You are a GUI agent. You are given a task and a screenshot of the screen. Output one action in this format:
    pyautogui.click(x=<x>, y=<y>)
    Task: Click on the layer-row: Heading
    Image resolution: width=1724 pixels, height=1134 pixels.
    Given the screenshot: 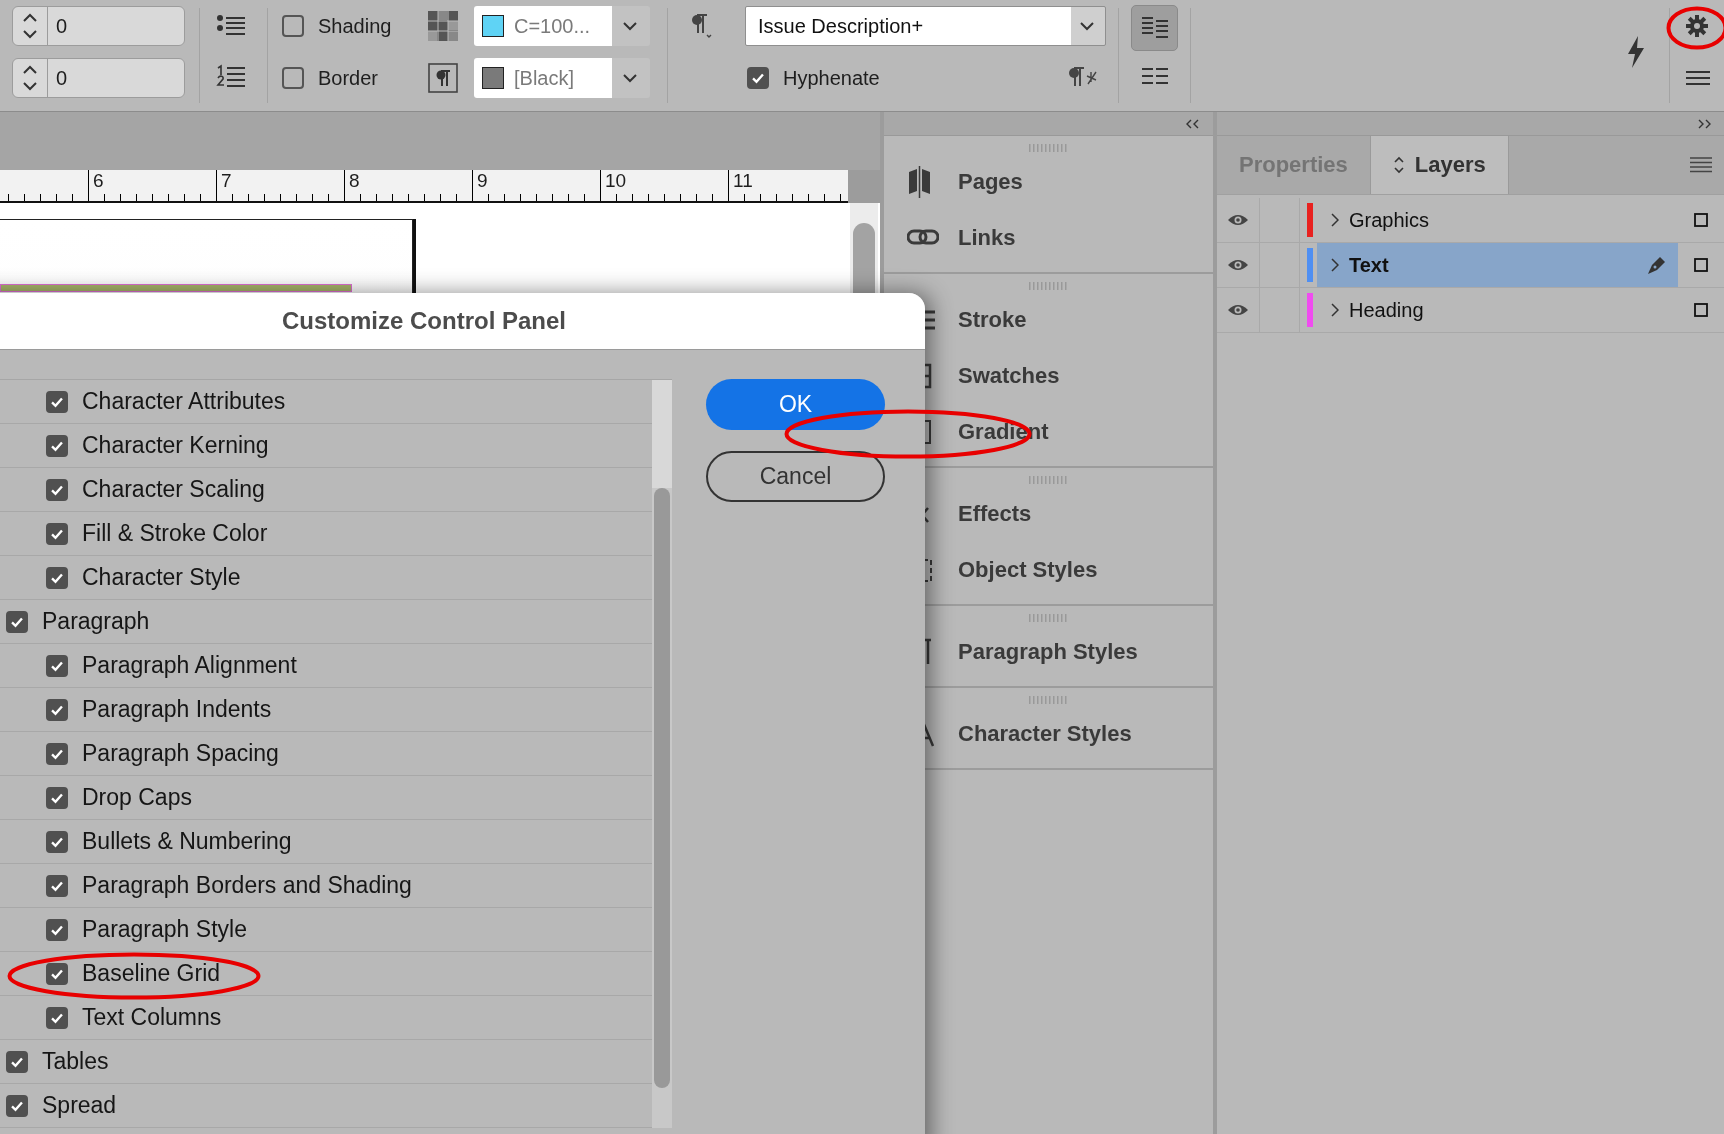 What is the action you would take?
    pyautogui.click(x=1470, y=310)
    